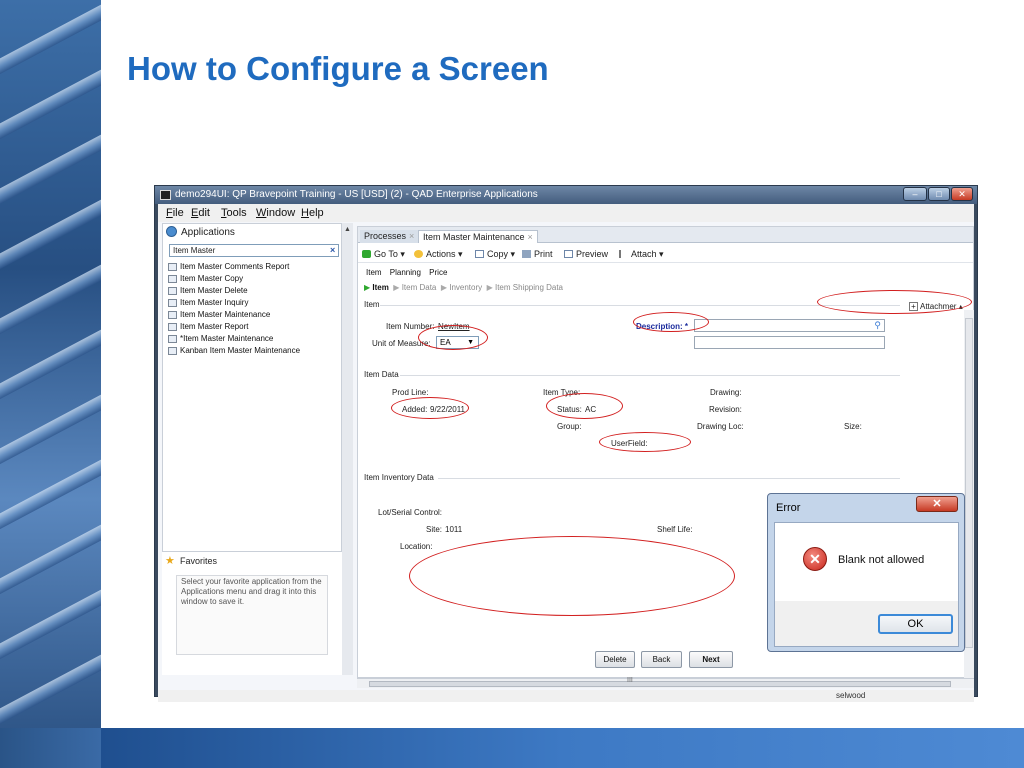 This screenshot has width=1024, height=768. What do you see at coordinates (199, 561) in the screenshot?
I see `favorites-header: Favorites` at bounding box center [199, 561].